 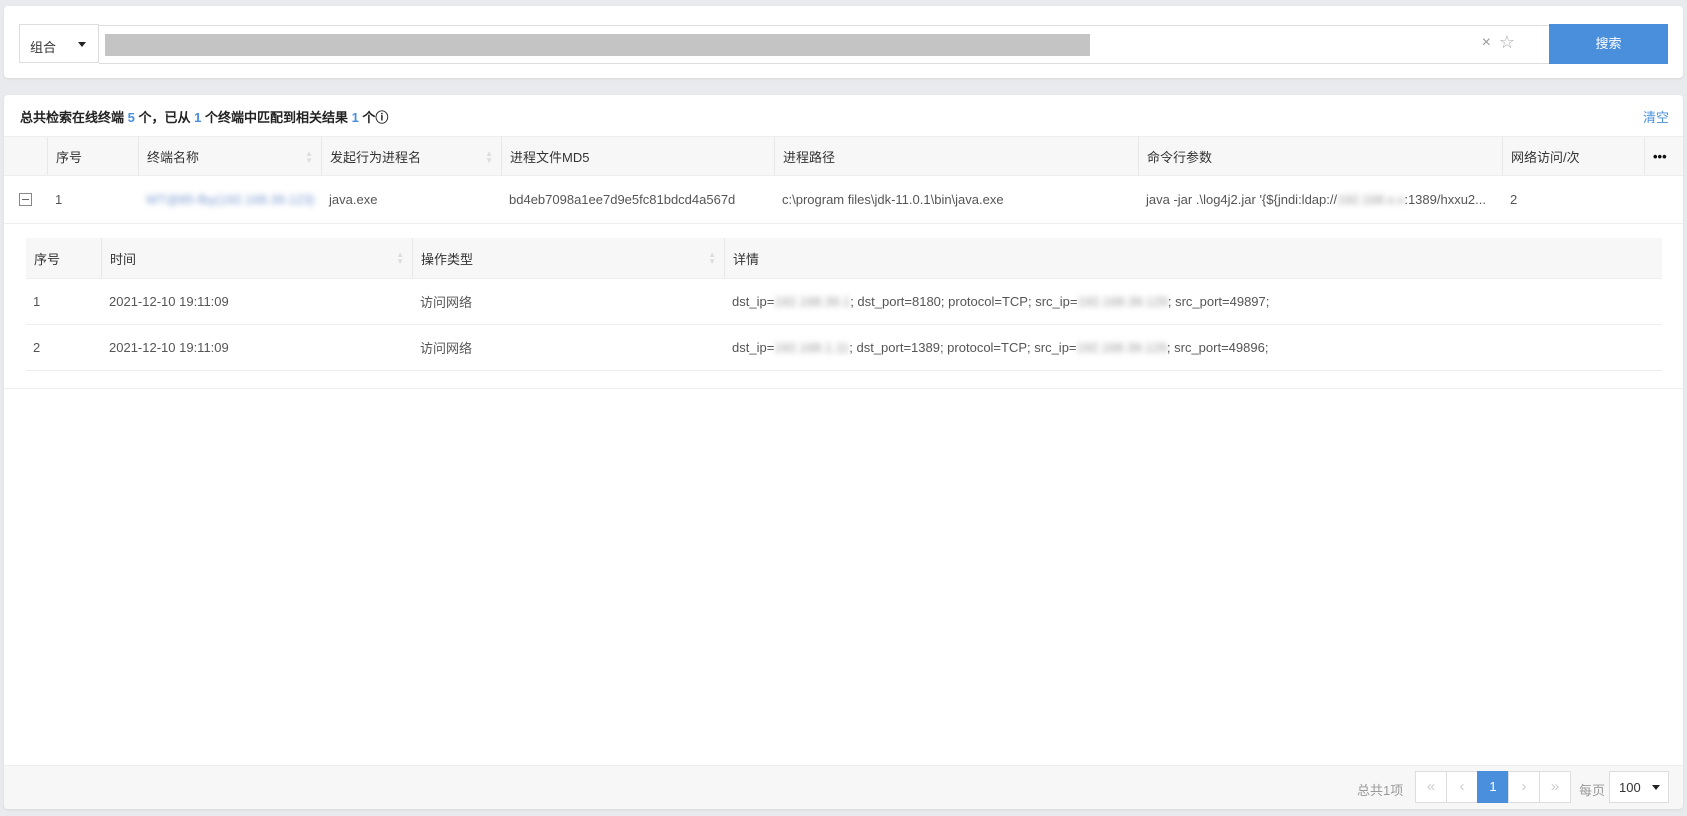 What do you see at coordinates (843, 388) in the screenshot?
I see `divider` at bounding box center [843, 388].